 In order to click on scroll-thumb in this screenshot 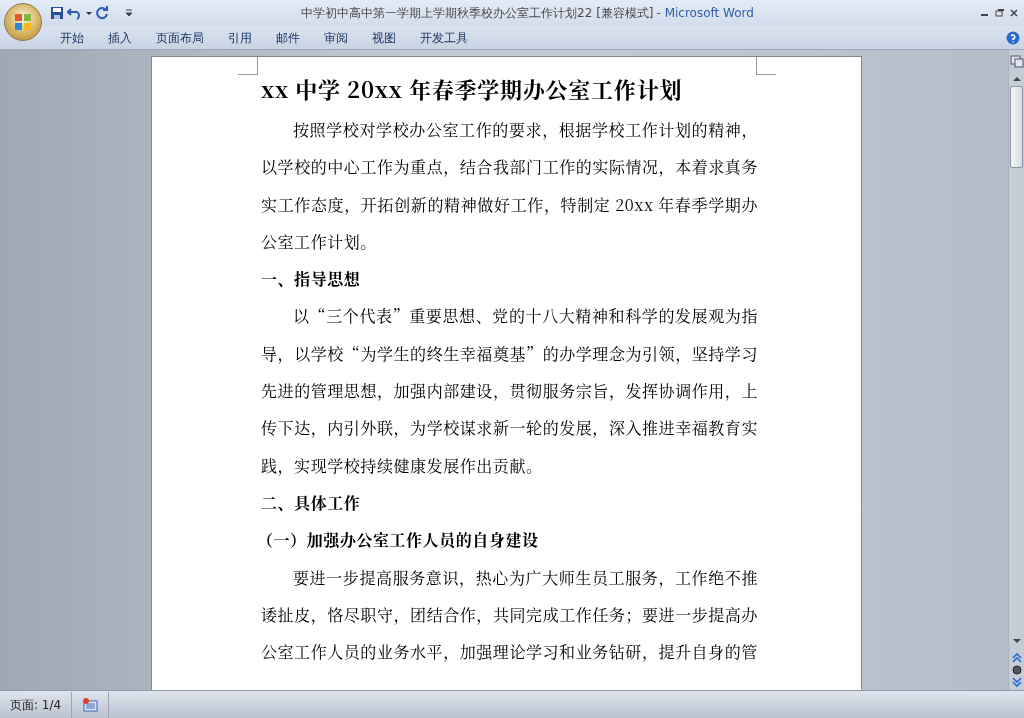, I will do `click(1016, 127)`.